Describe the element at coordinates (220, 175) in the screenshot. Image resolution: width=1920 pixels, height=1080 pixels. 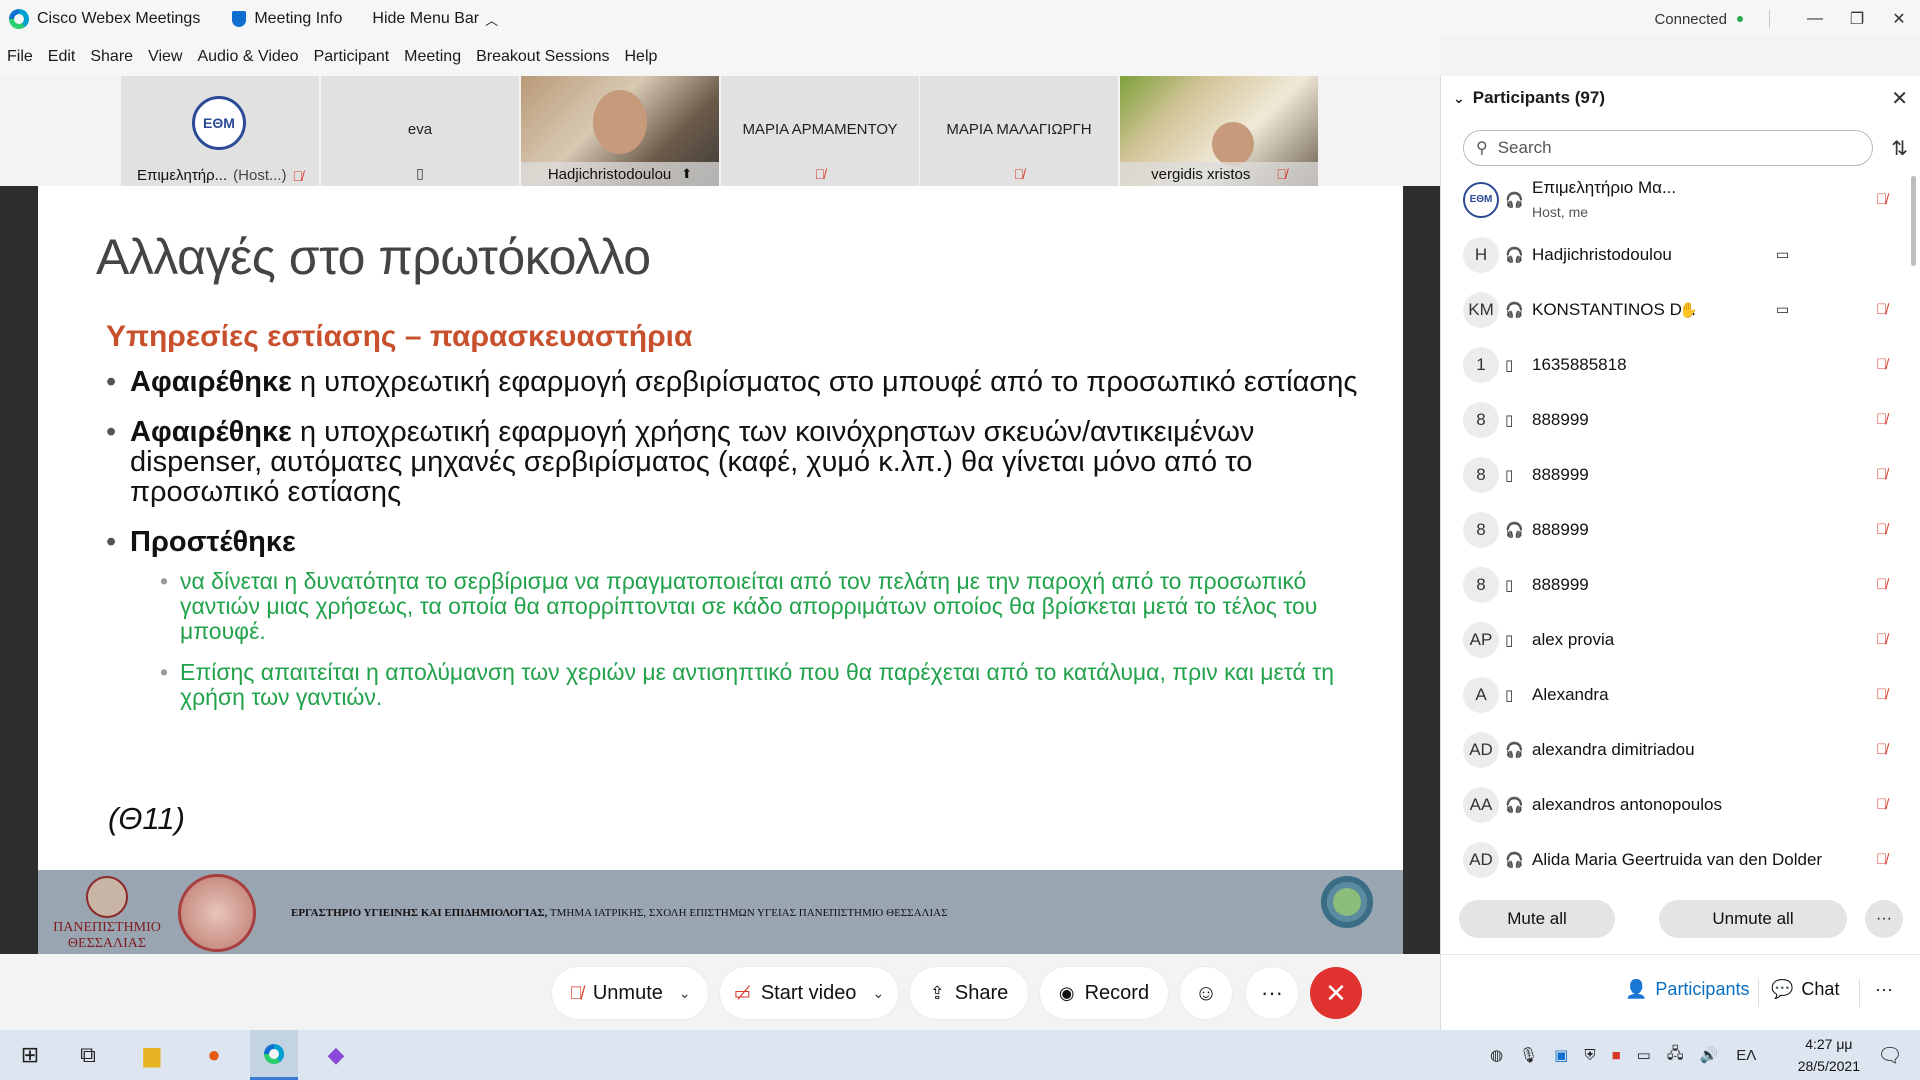
I see `tile-name: Επιμελητήρ... (Host...) 🎙̸` at that location.